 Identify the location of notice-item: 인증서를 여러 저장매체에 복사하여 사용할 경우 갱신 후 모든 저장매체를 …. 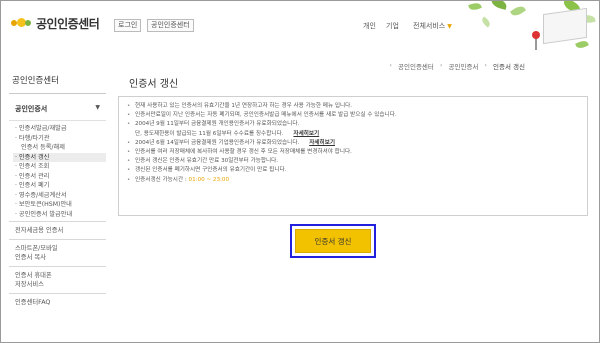
(354, 152).